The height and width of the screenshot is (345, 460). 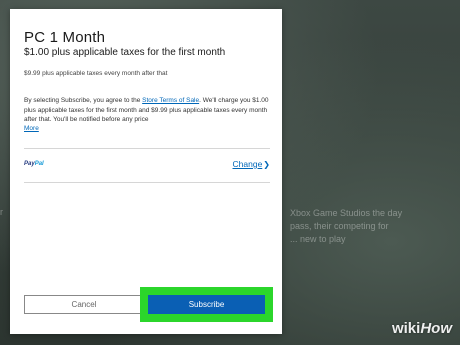 I want to click on divider-bottom, so click(x=147, y=182).